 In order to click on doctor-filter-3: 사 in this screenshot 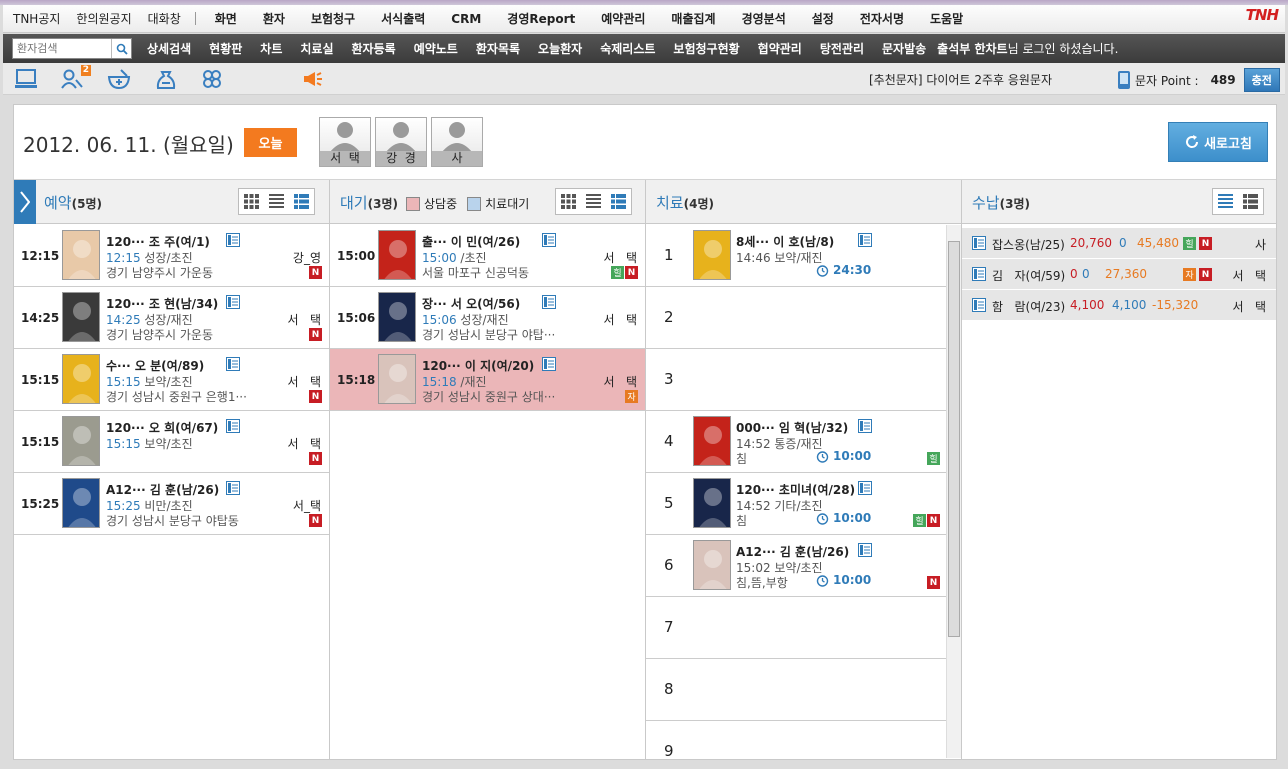, I will do `click(457, 142)`.